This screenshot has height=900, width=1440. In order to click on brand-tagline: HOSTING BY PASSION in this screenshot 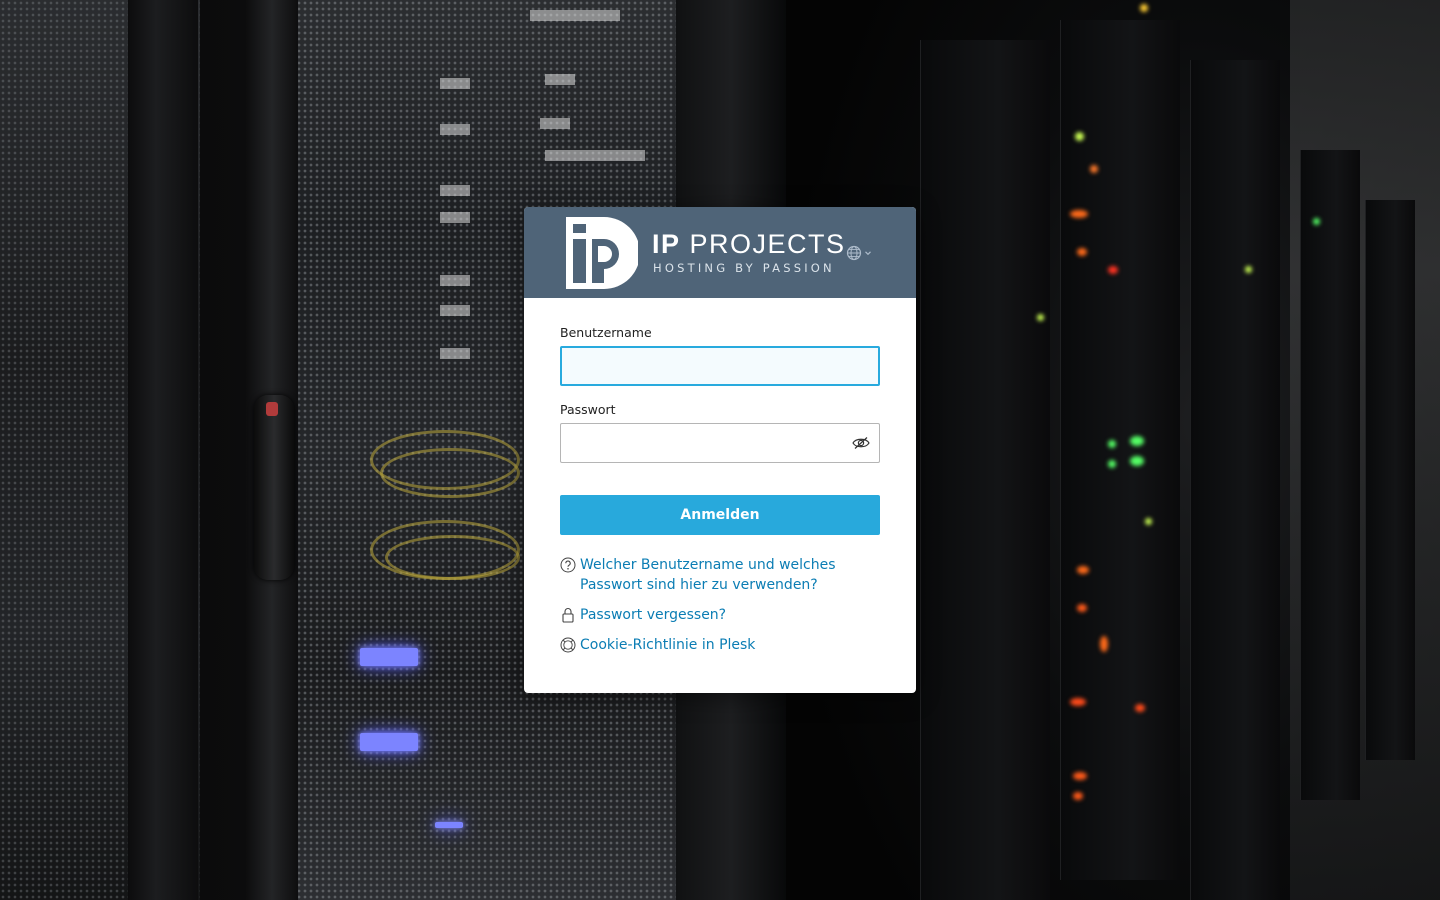, I will do `click(744, 268)`.